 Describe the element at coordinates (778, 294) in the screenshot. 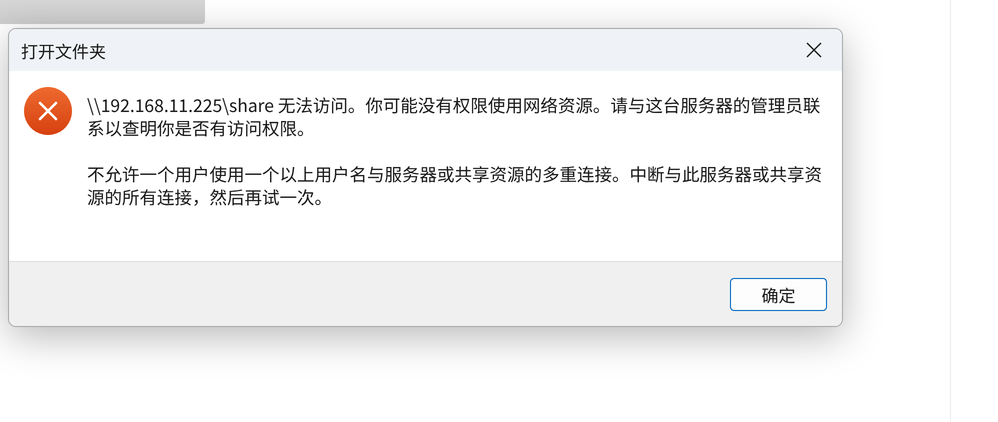

I see `ok-button: 确定` at that location.